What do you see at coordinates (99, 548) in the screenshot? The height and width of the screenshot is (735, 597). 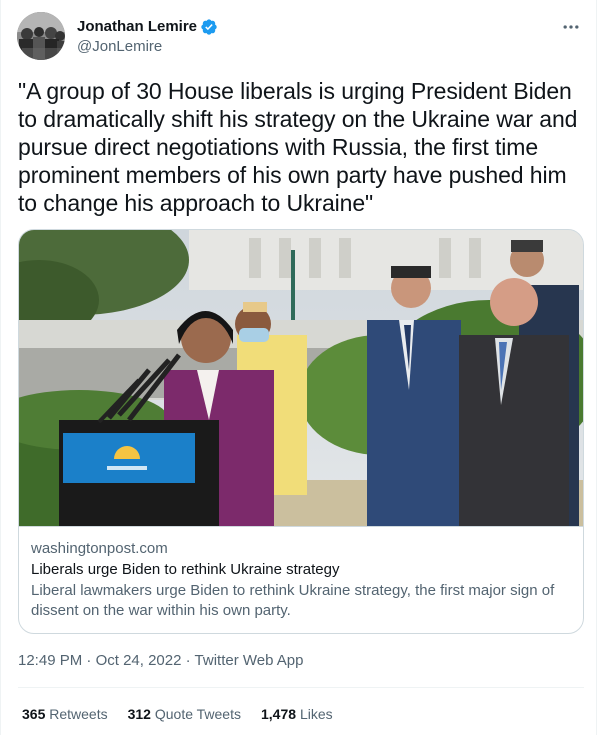 I see `card-domain: washingtonpost.com` at bounding box center [99, 548].